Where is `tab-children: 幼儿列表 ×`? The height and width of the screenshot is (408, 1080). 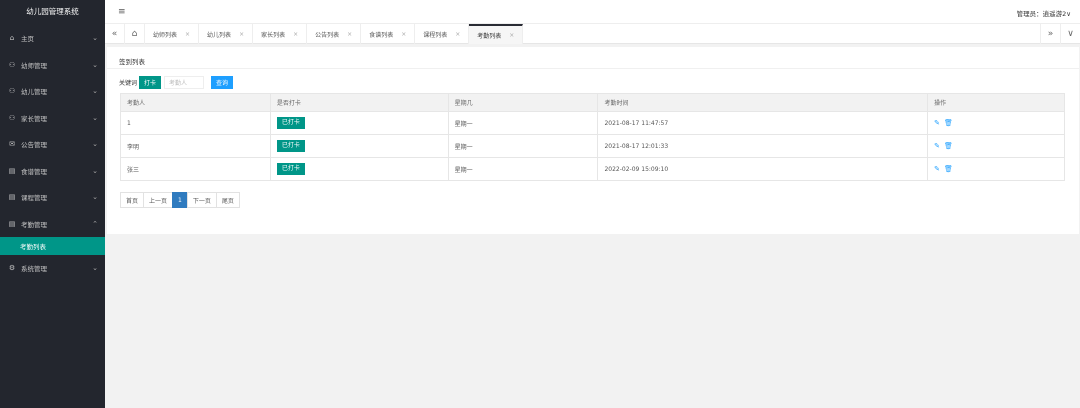
tab-children: 幼儿列表 × is located at coordinates (226, 34).